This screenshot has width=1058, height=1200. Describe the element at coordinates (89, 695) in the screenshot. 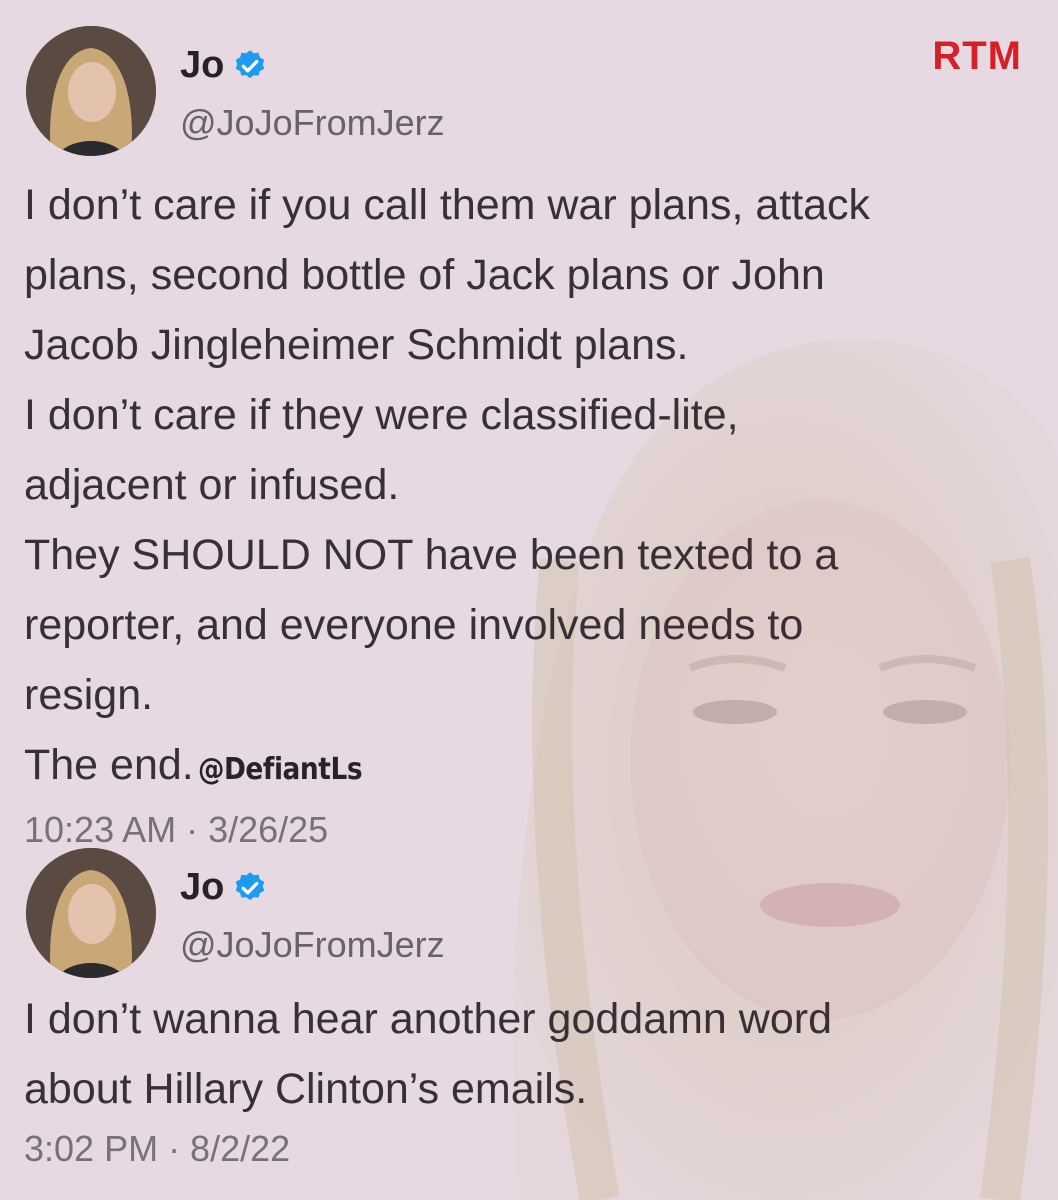

I see `tweet-line: resign.` at that location.